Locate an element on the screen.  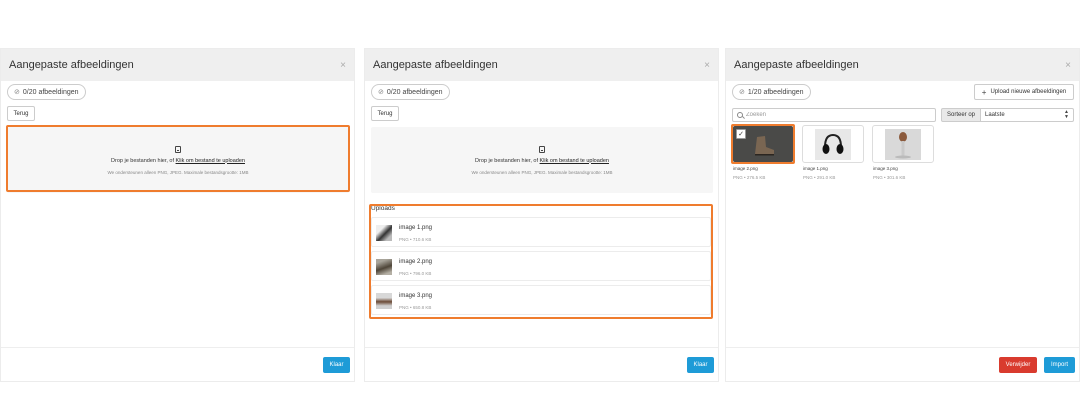
tile-file-name: image 3.png is located at coordinates (885, 168).